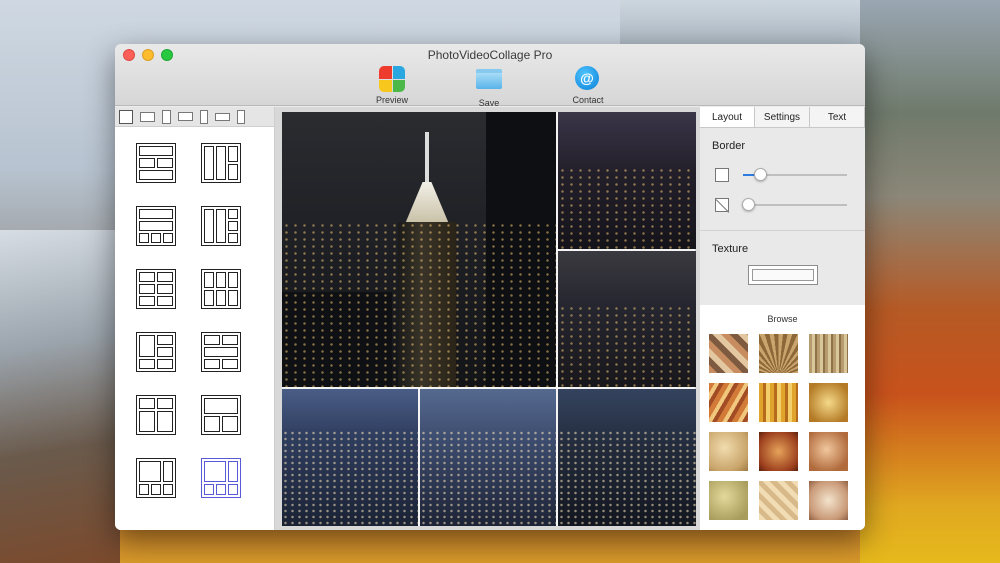 The image size is (1000, 563). I want to click on border-title: Border, so click(729, 146).